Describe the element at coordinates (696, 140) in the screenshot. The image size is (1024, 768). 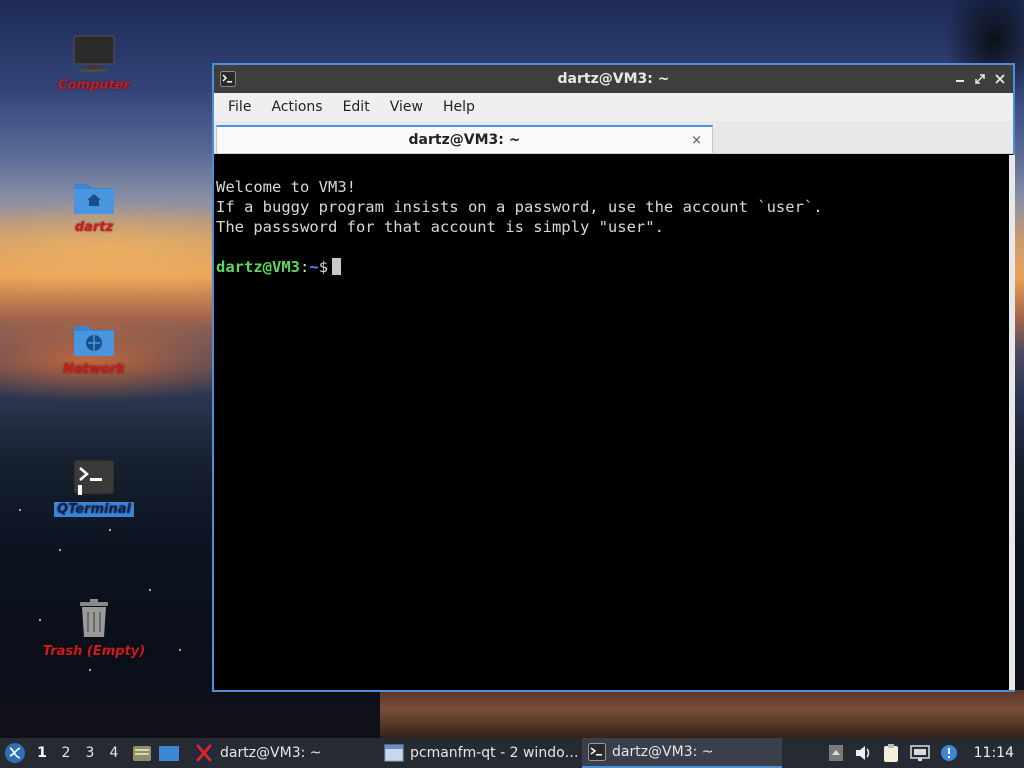
I see `tab-close-icon: ×` at that location.